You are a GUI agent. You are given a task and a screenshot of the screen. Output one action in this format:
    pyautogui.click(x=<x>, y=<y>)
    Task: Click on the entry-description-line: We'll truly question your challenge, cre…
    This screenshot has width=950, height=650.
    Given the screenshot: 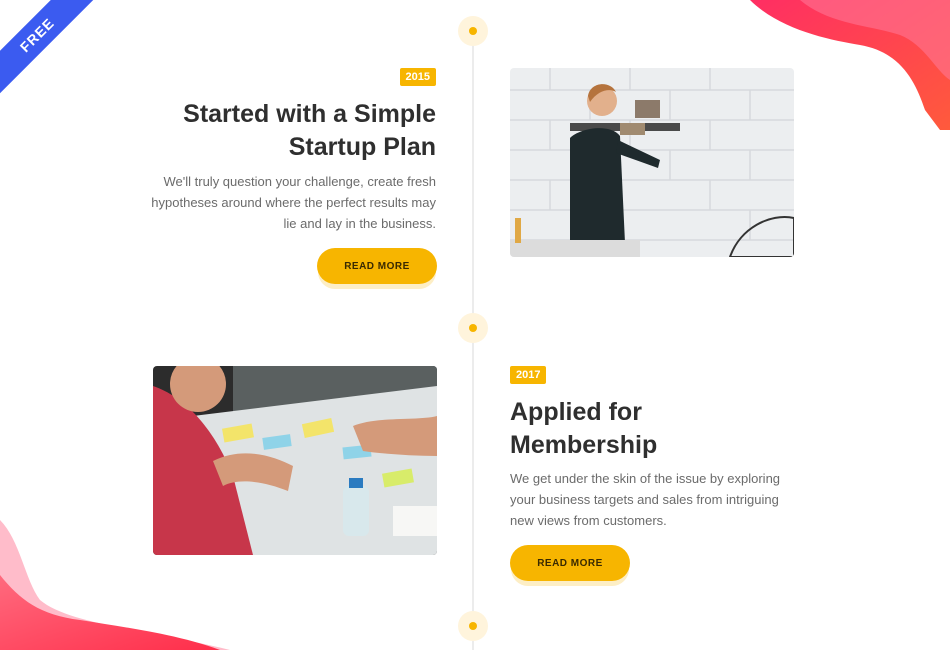 What is the action you would take?
    pyautogui.click(x=300, y=181)
    